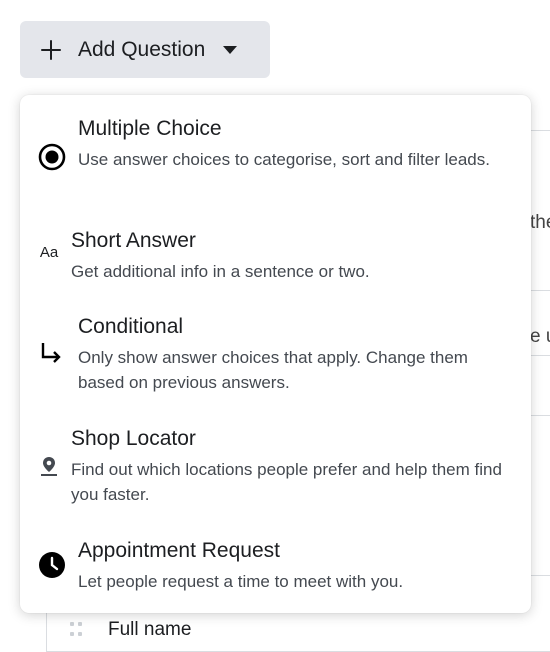 The image size is (550, 652). Describe the element at coordinates (133, 438) in the screenshot. I see `menu-item-title: Shop Locator` at that location.